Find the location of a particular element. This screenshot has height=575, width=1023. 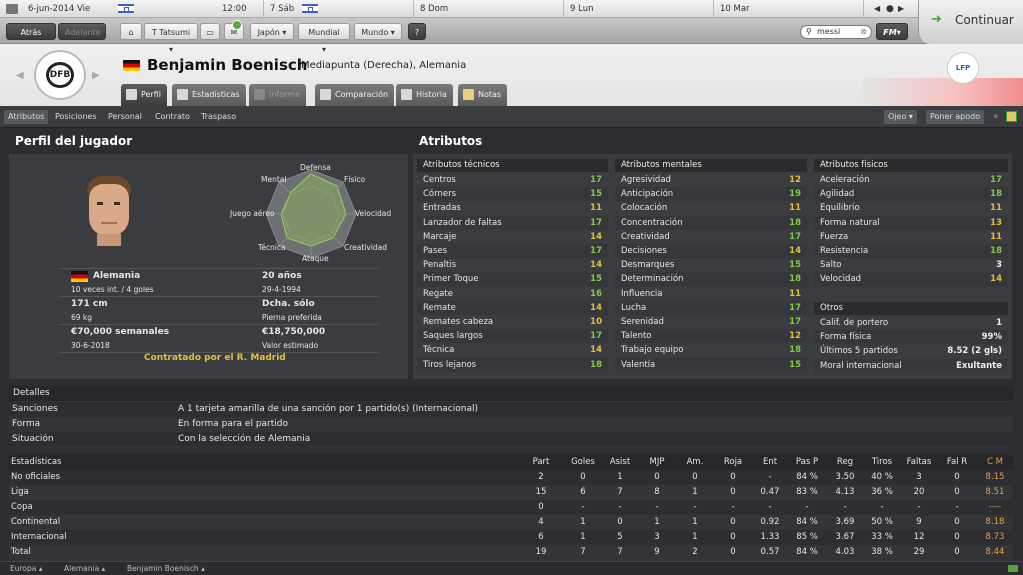

manager-menu: T Tatsumi ▾ is located at coordinates (171, 38).